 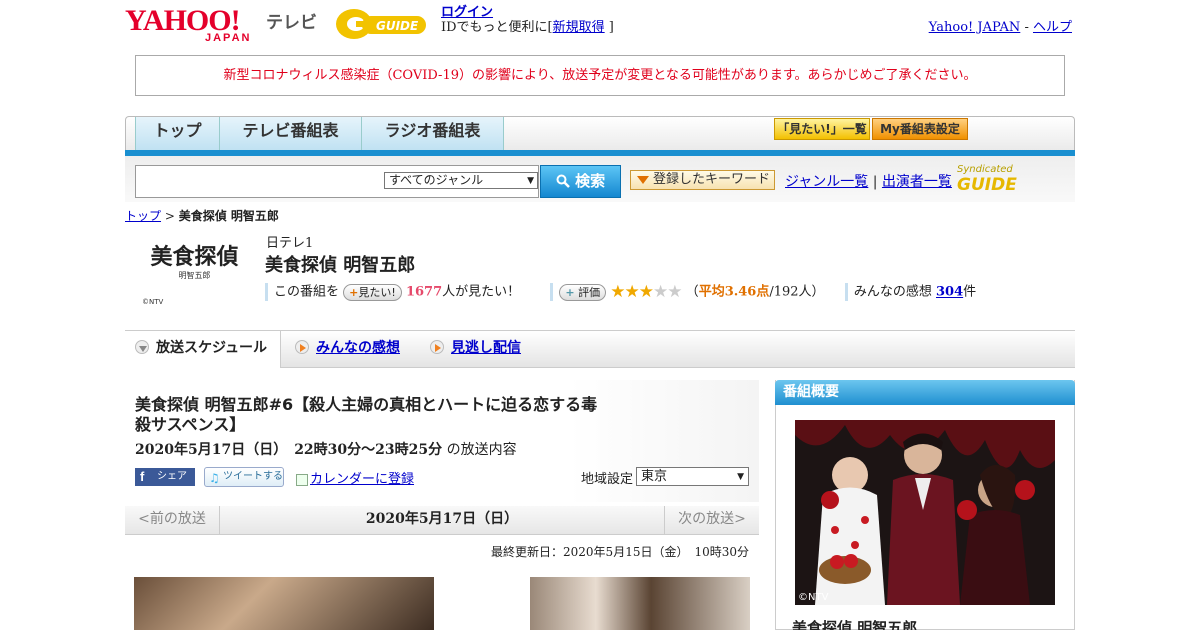 I want to click on nav-tab-top: トップ, so click(x=177, y=134).